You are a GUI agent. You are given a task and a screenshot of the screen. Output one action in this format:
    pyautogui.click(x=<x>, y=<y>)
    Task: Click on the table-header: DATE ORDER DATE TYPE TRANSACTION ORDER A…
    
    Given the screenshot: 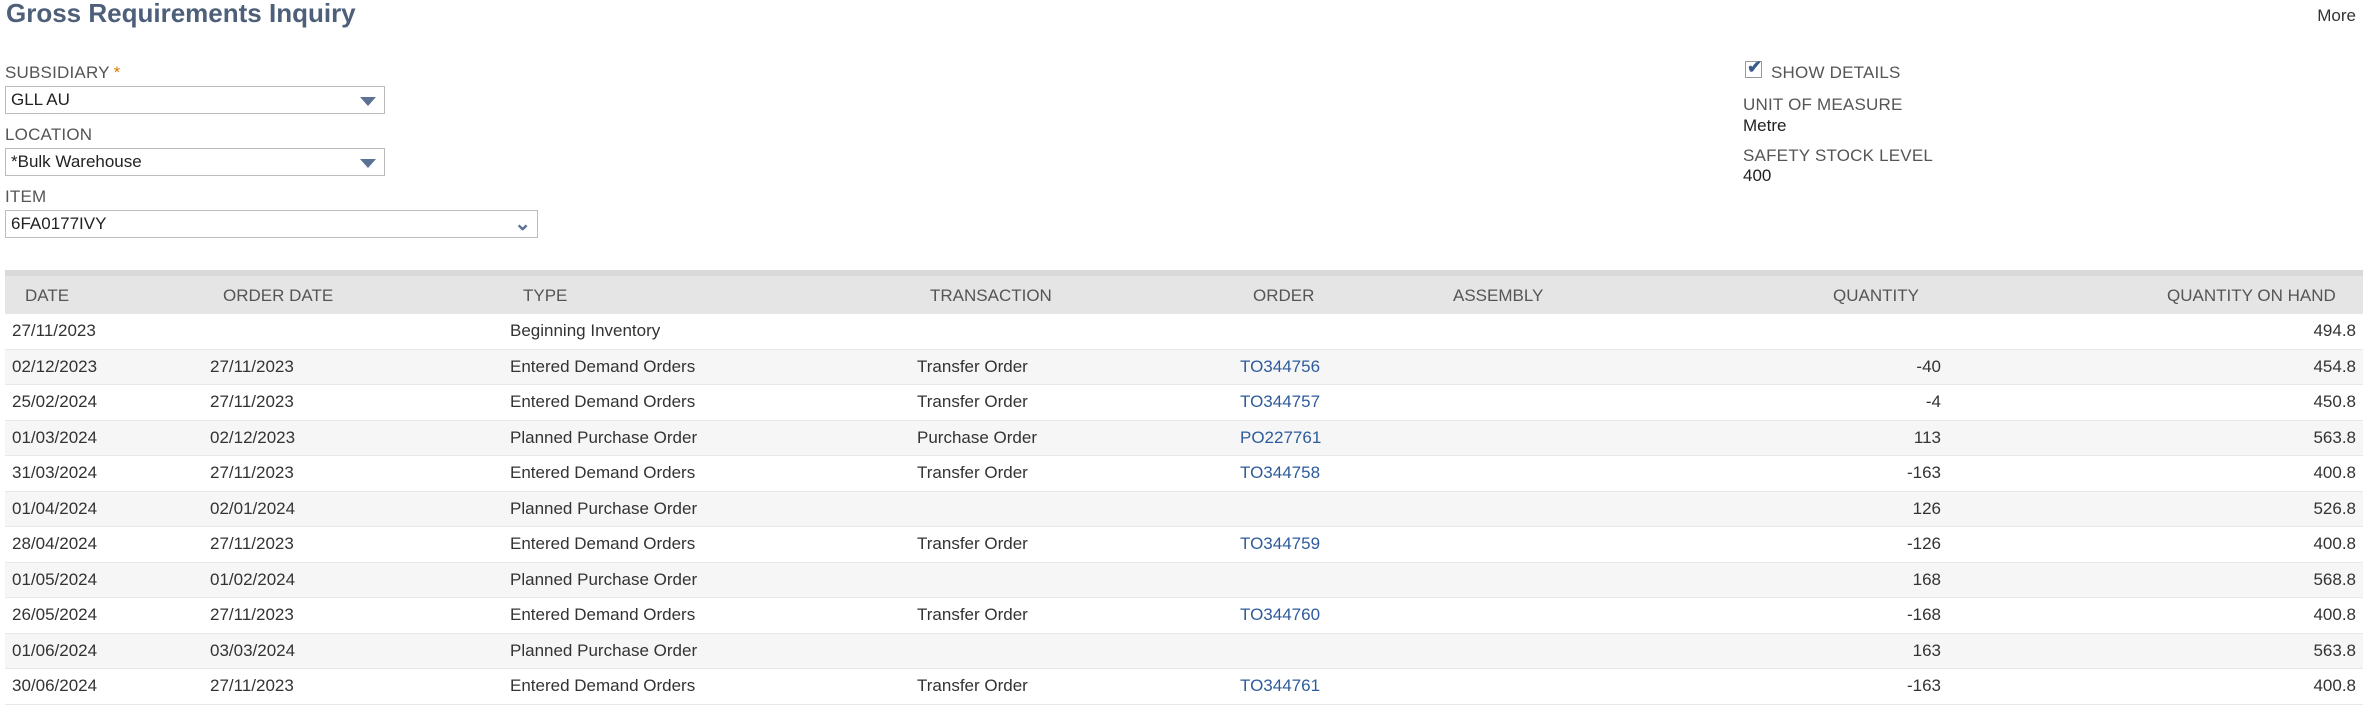 What is the action you would take?
    pyautogui.click(x=1184, y=295)
    